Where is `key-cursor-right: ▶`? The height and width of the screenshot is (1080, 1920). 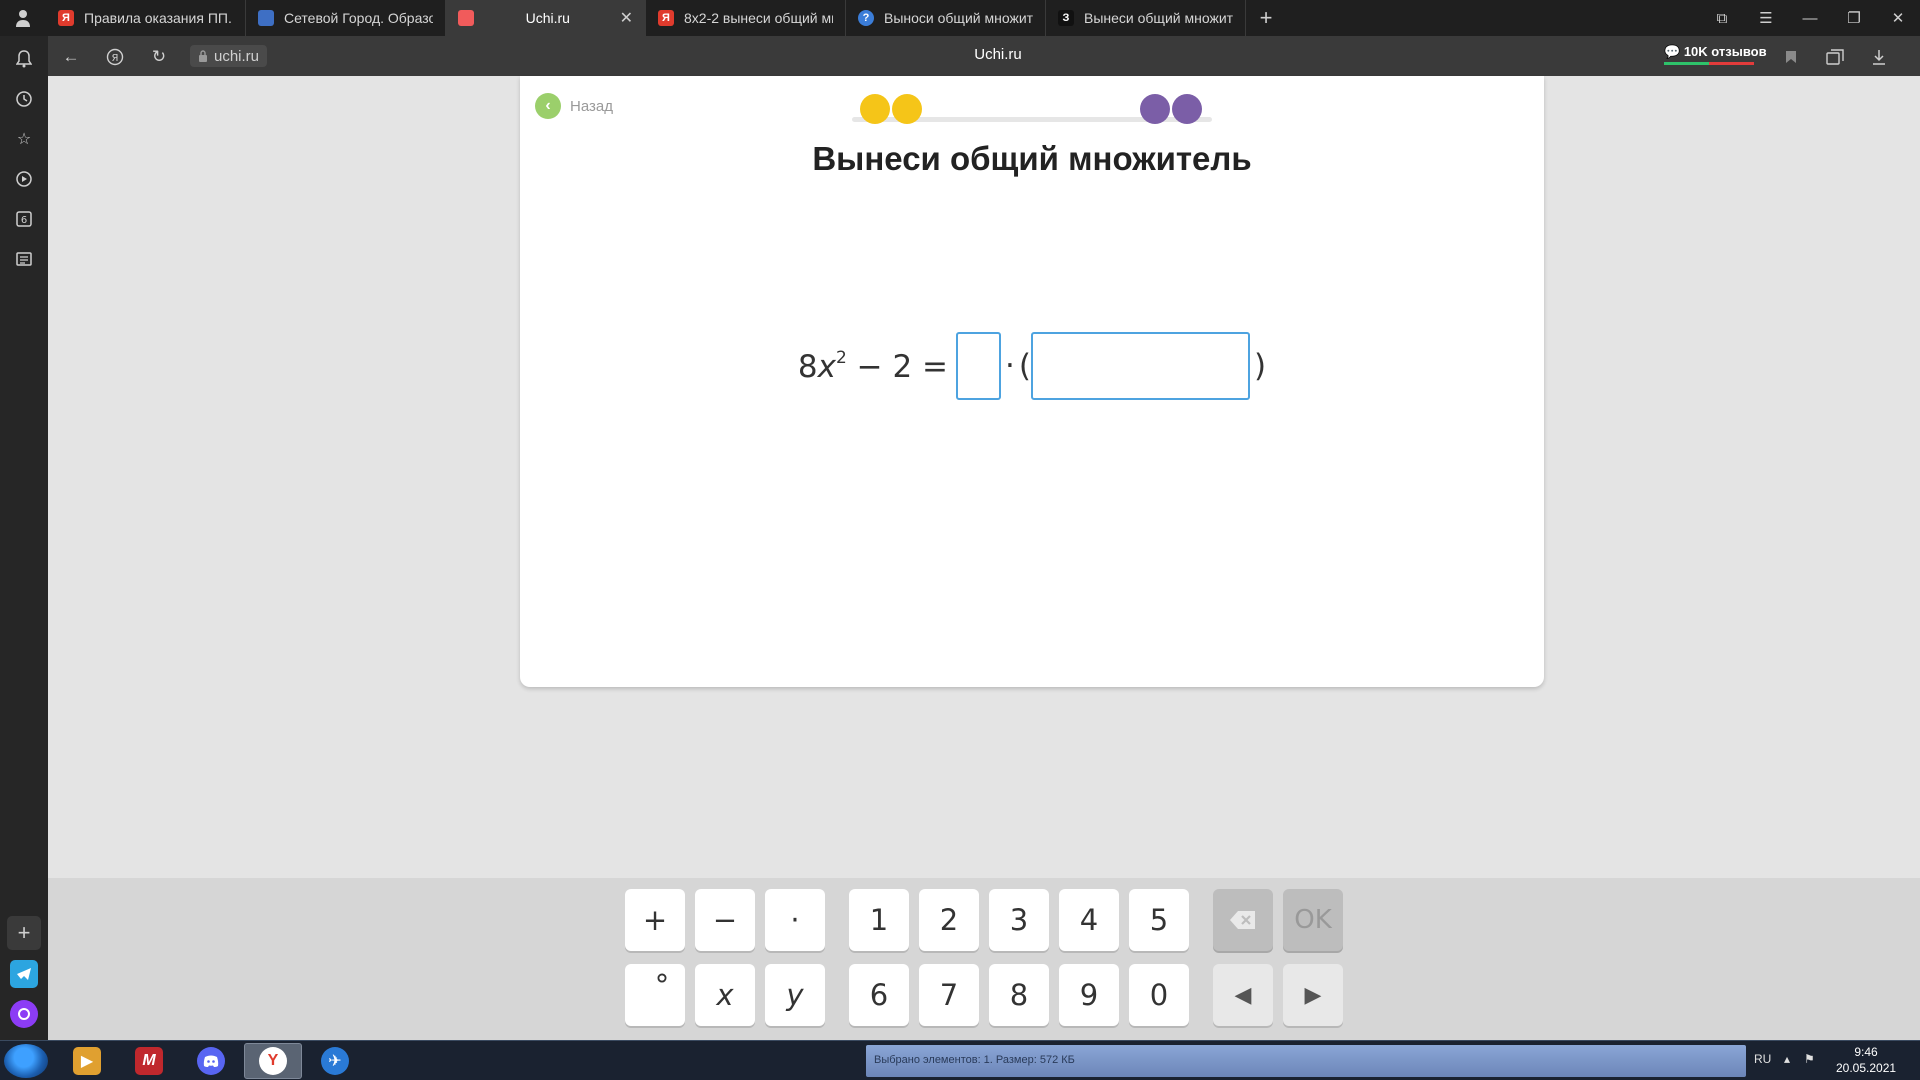
key-cursor-right: ▶ is located at coordinates (1313, 995).